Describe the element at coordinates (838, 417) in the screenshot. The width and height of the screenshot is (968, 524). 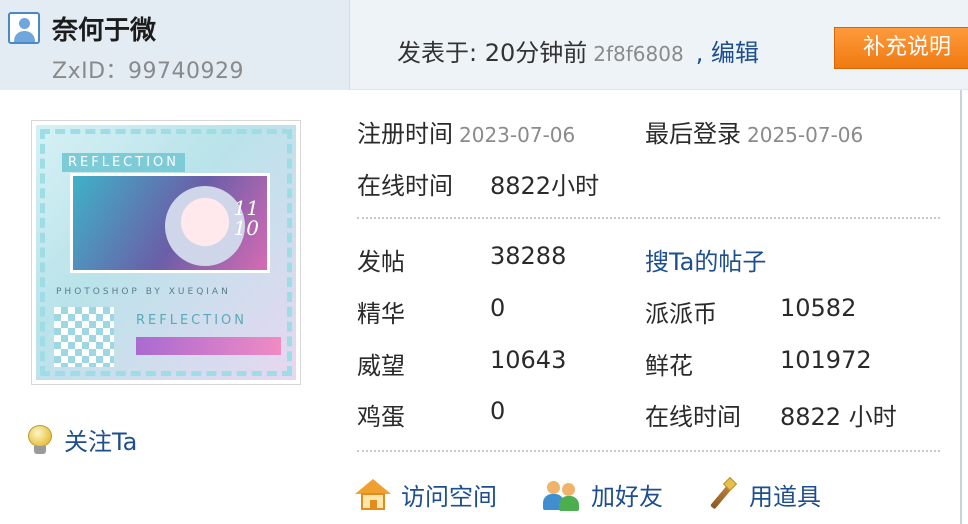
I see `online-time-value: 8822 小时` at that location.